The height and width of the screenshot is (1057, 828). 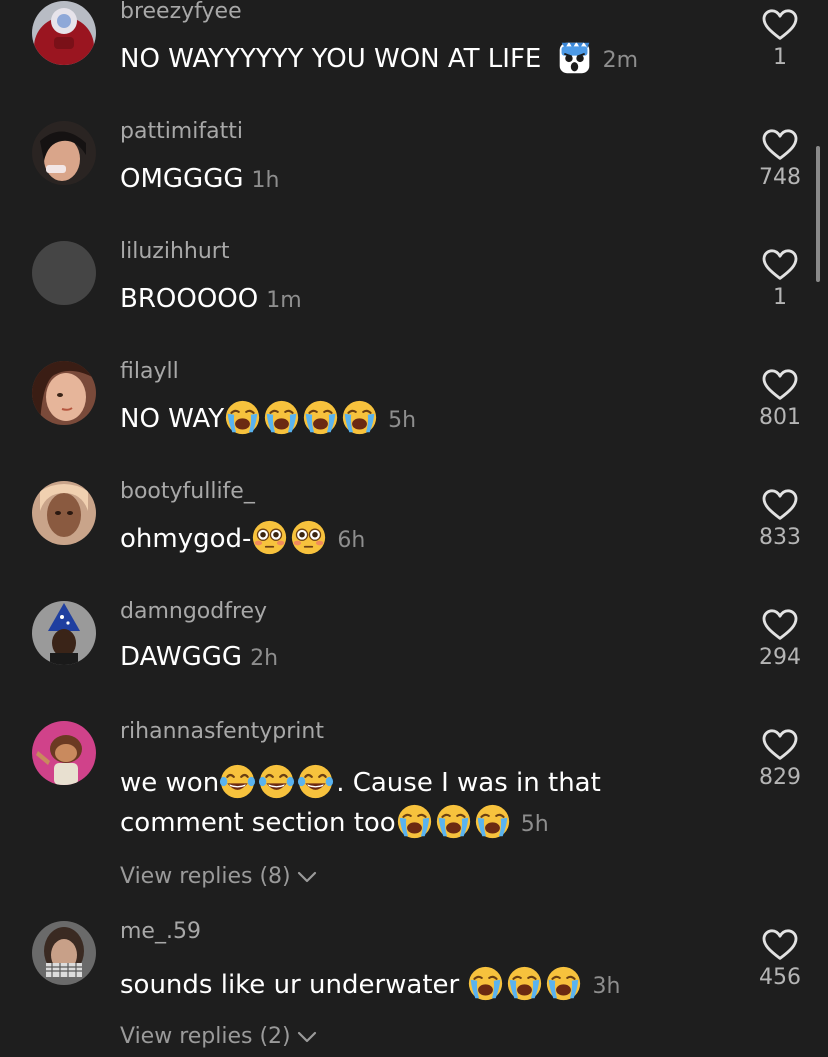 I want to click on like-count: 748, so click(x=780, y=177).